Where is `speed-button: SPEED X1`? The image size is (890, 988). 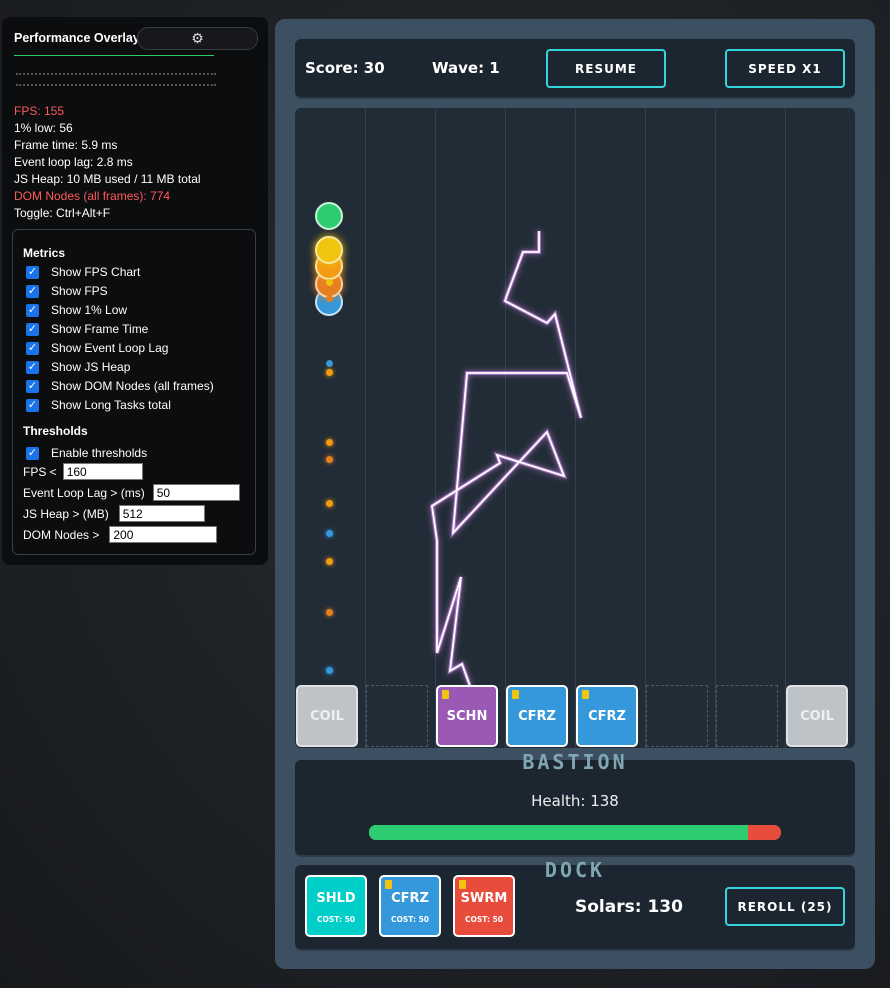 speed-button: SPEED X1 is located at coordinates (785, 68).